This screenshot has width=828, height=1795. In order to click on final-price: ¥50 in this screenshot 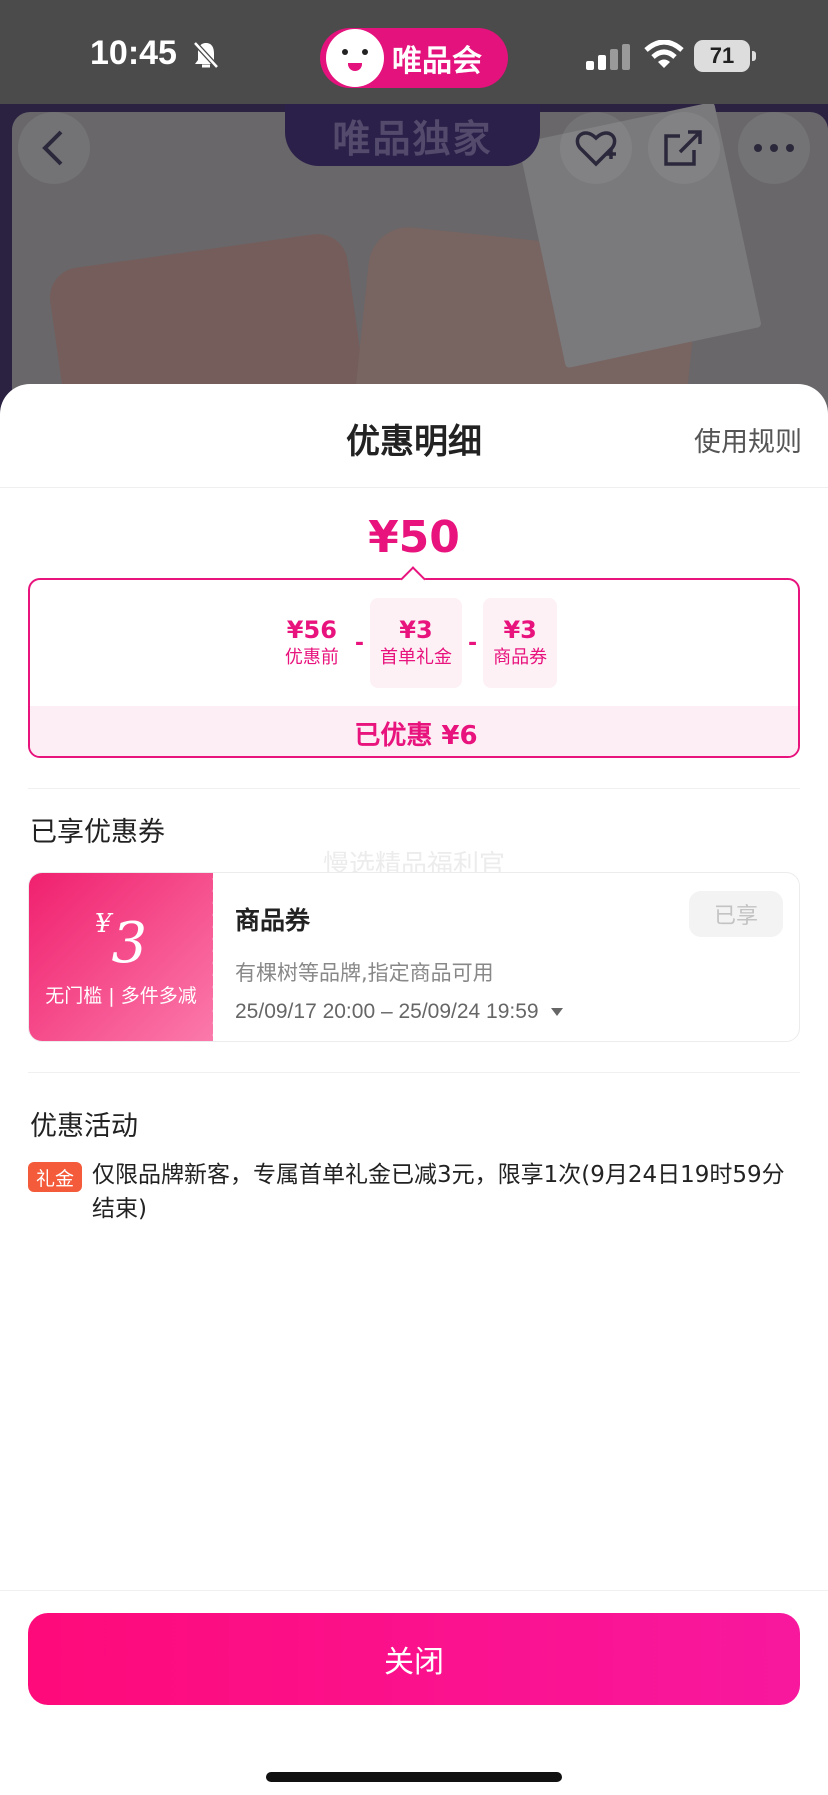, I will do `click(414, 537)`.